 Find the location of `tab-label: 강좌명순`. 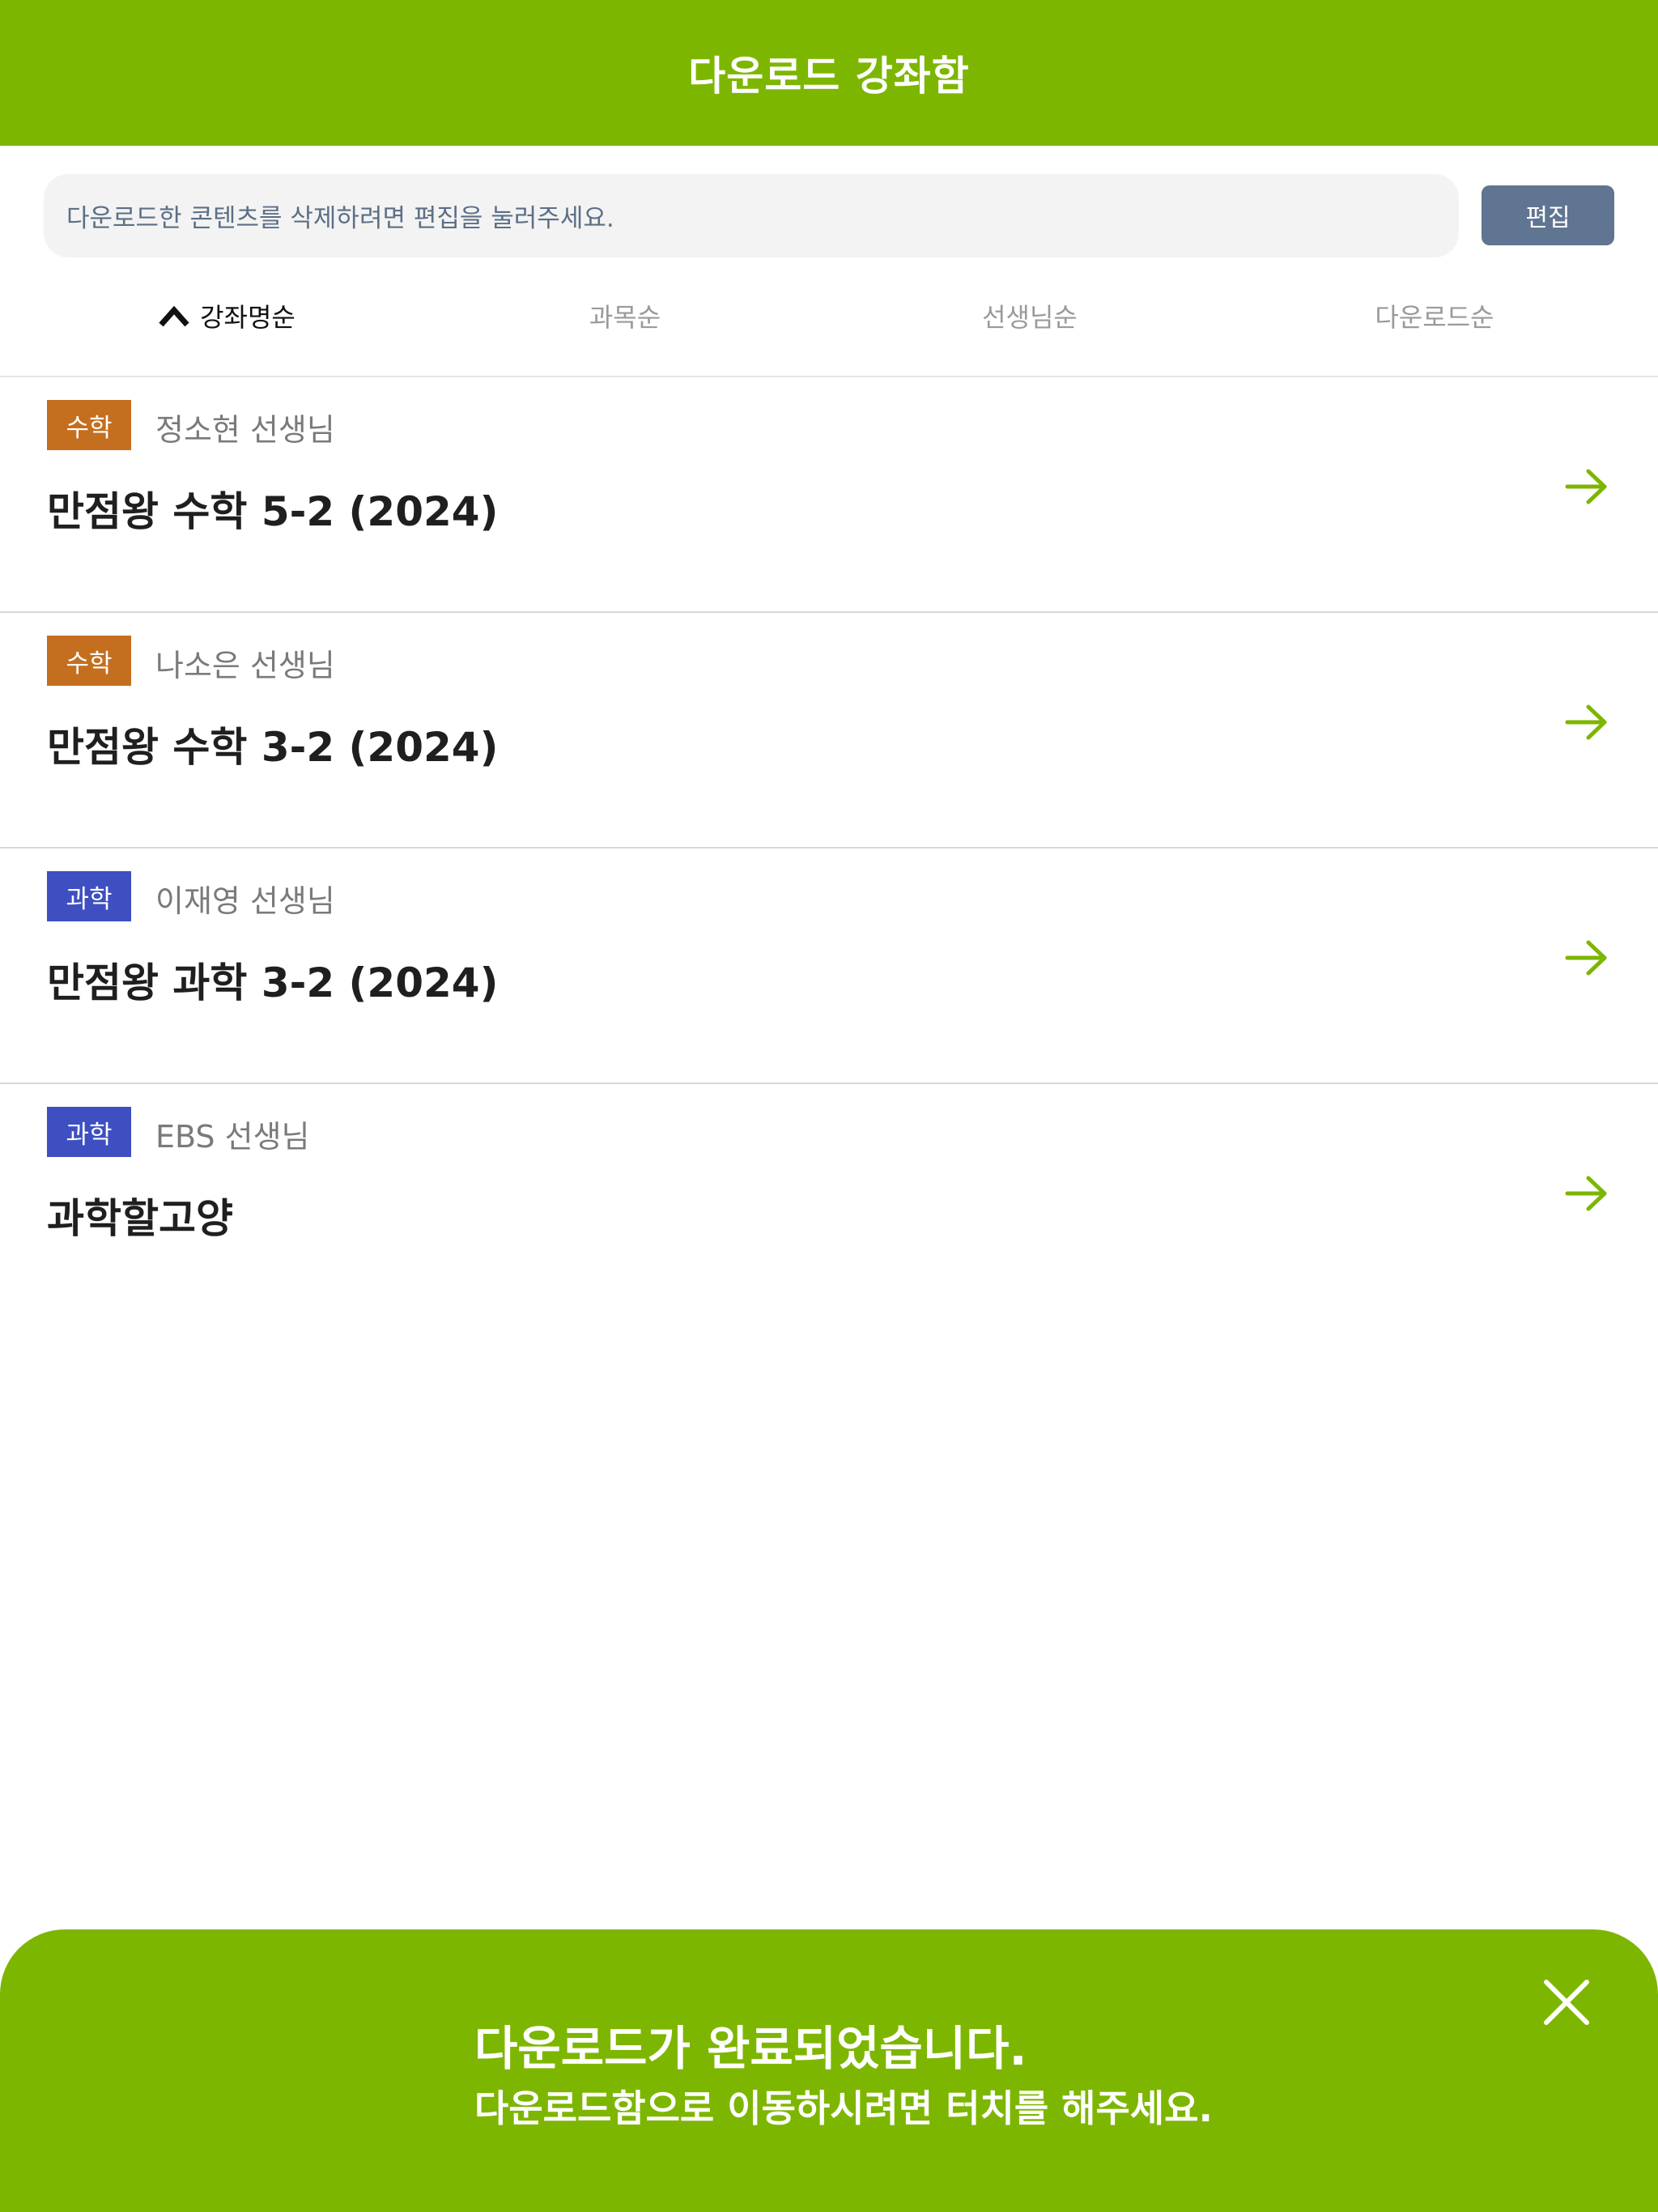

tab-label: 강좌명순 is located at coordinates (247, 318).